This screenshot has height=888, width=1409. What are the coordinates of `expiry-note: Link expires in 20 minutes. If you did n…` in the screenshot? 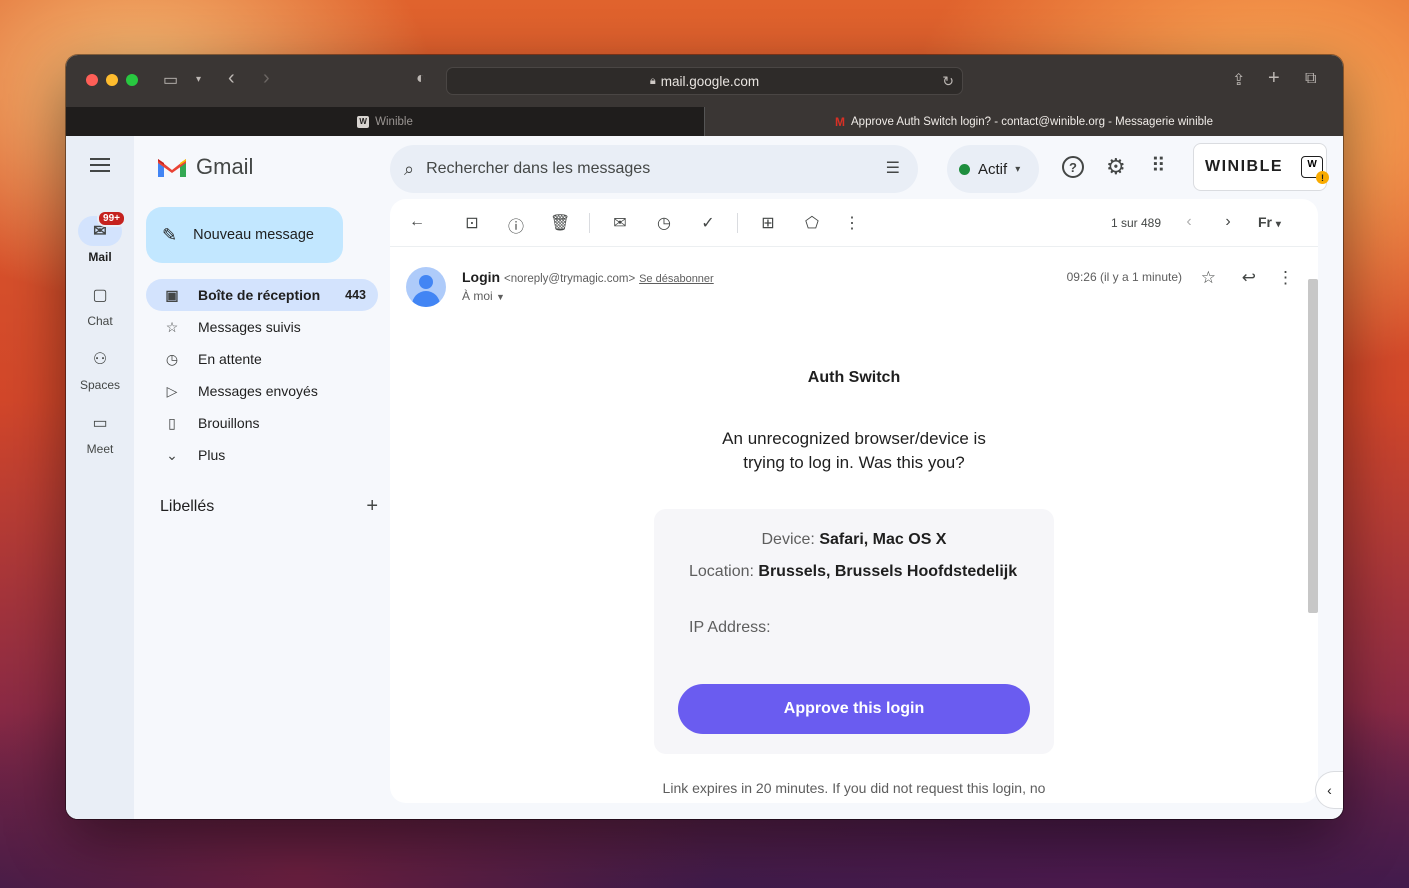 It's located at (854, 788).